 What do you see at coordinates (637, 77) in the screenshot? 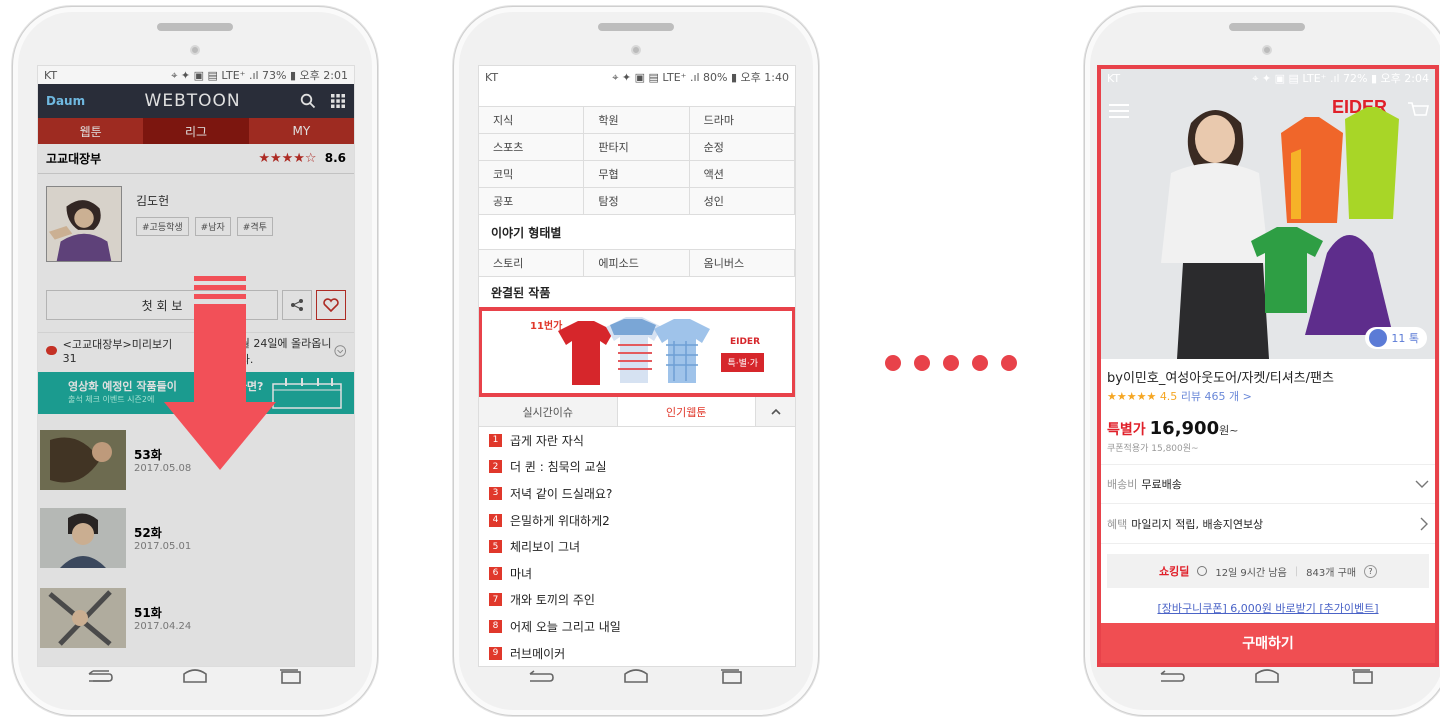
I see `status-bar: KT ⌖ ✦ ▣ ▤ LTE⁺ .ıl 80% ▮ 오후 1:40` at bounding box center [637, 77].